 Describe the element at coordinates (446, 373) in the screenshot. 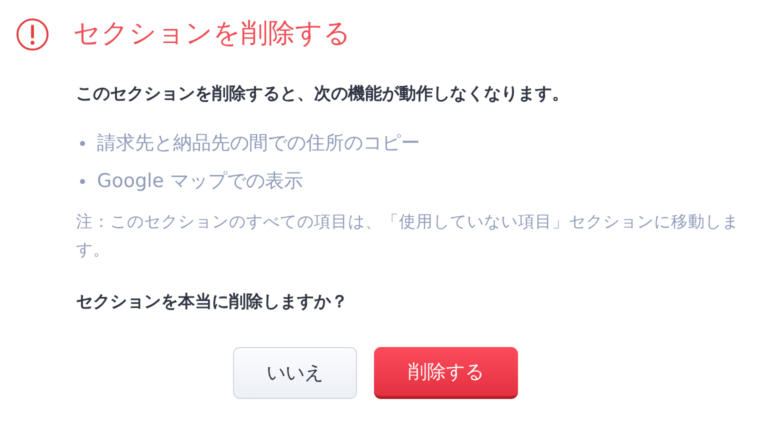

I see `delete-button: 削除する` at that location.